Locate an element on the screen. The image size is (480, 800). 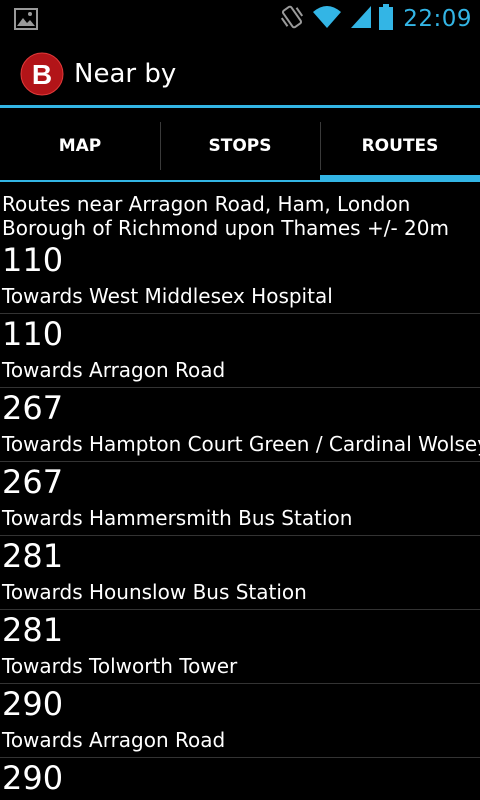
route-destination: Towards Hounslow Bus Station is located at coordinates (154, 592).